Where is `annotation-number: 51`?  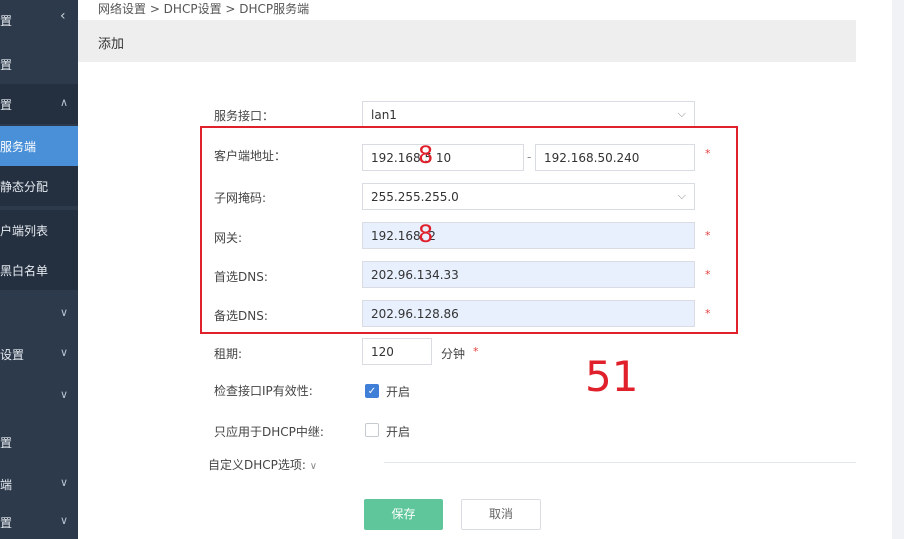 annotation-number: 51 is located at coordinates (612, 376).